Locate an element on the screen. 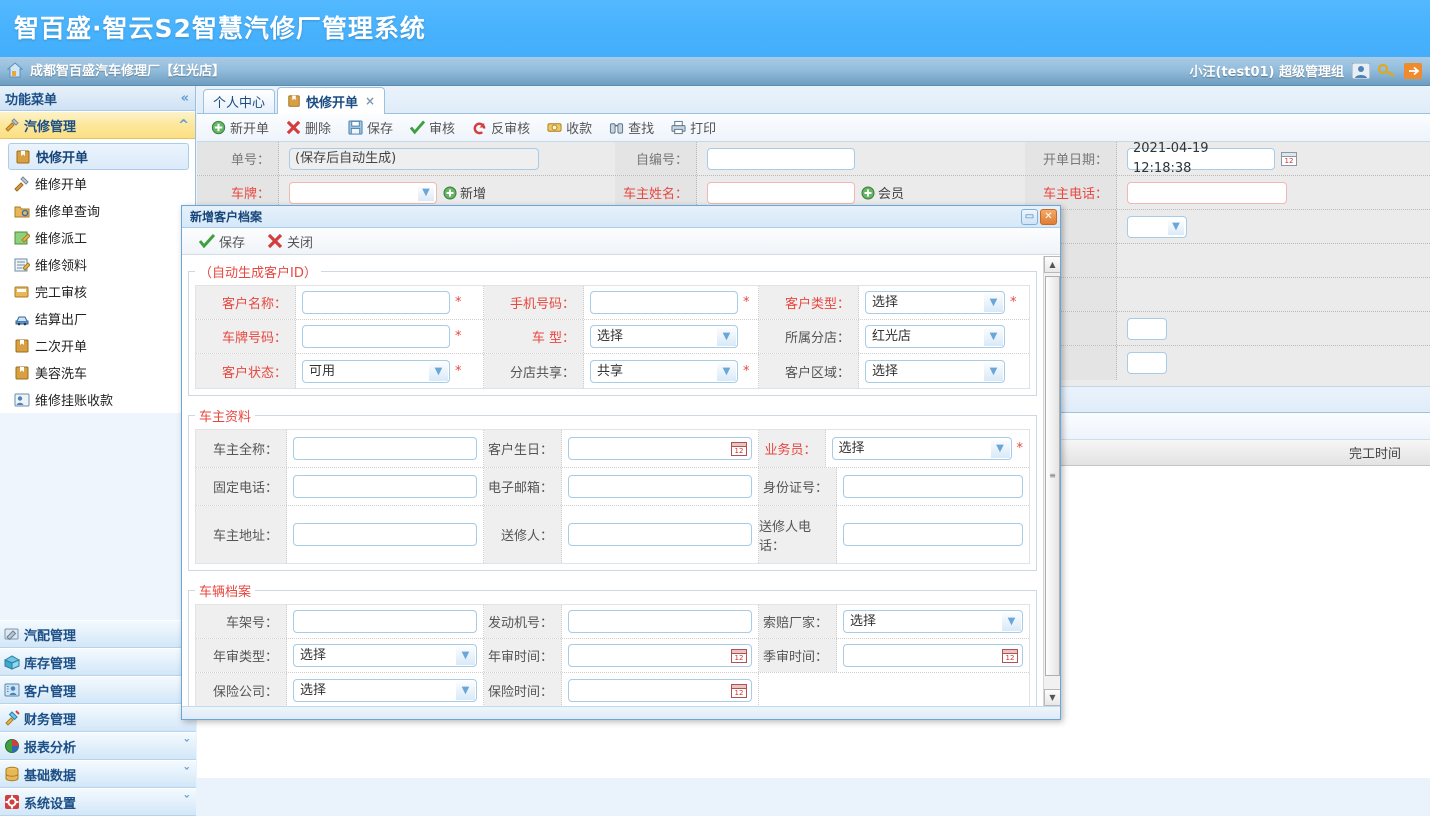 The height and width of the screenshot is (816, 1430). key-icon is located at coordinates (1387, 71).